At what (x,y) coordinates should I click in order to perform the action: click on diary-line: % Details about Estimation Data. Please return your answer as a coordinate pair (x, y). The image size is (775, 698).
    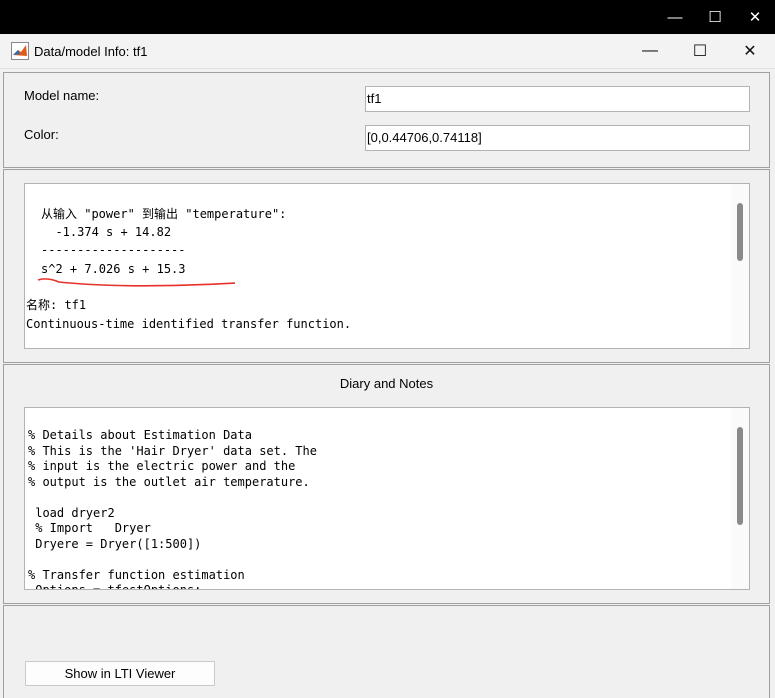
    Looking at the image, I should click on (140, 435).